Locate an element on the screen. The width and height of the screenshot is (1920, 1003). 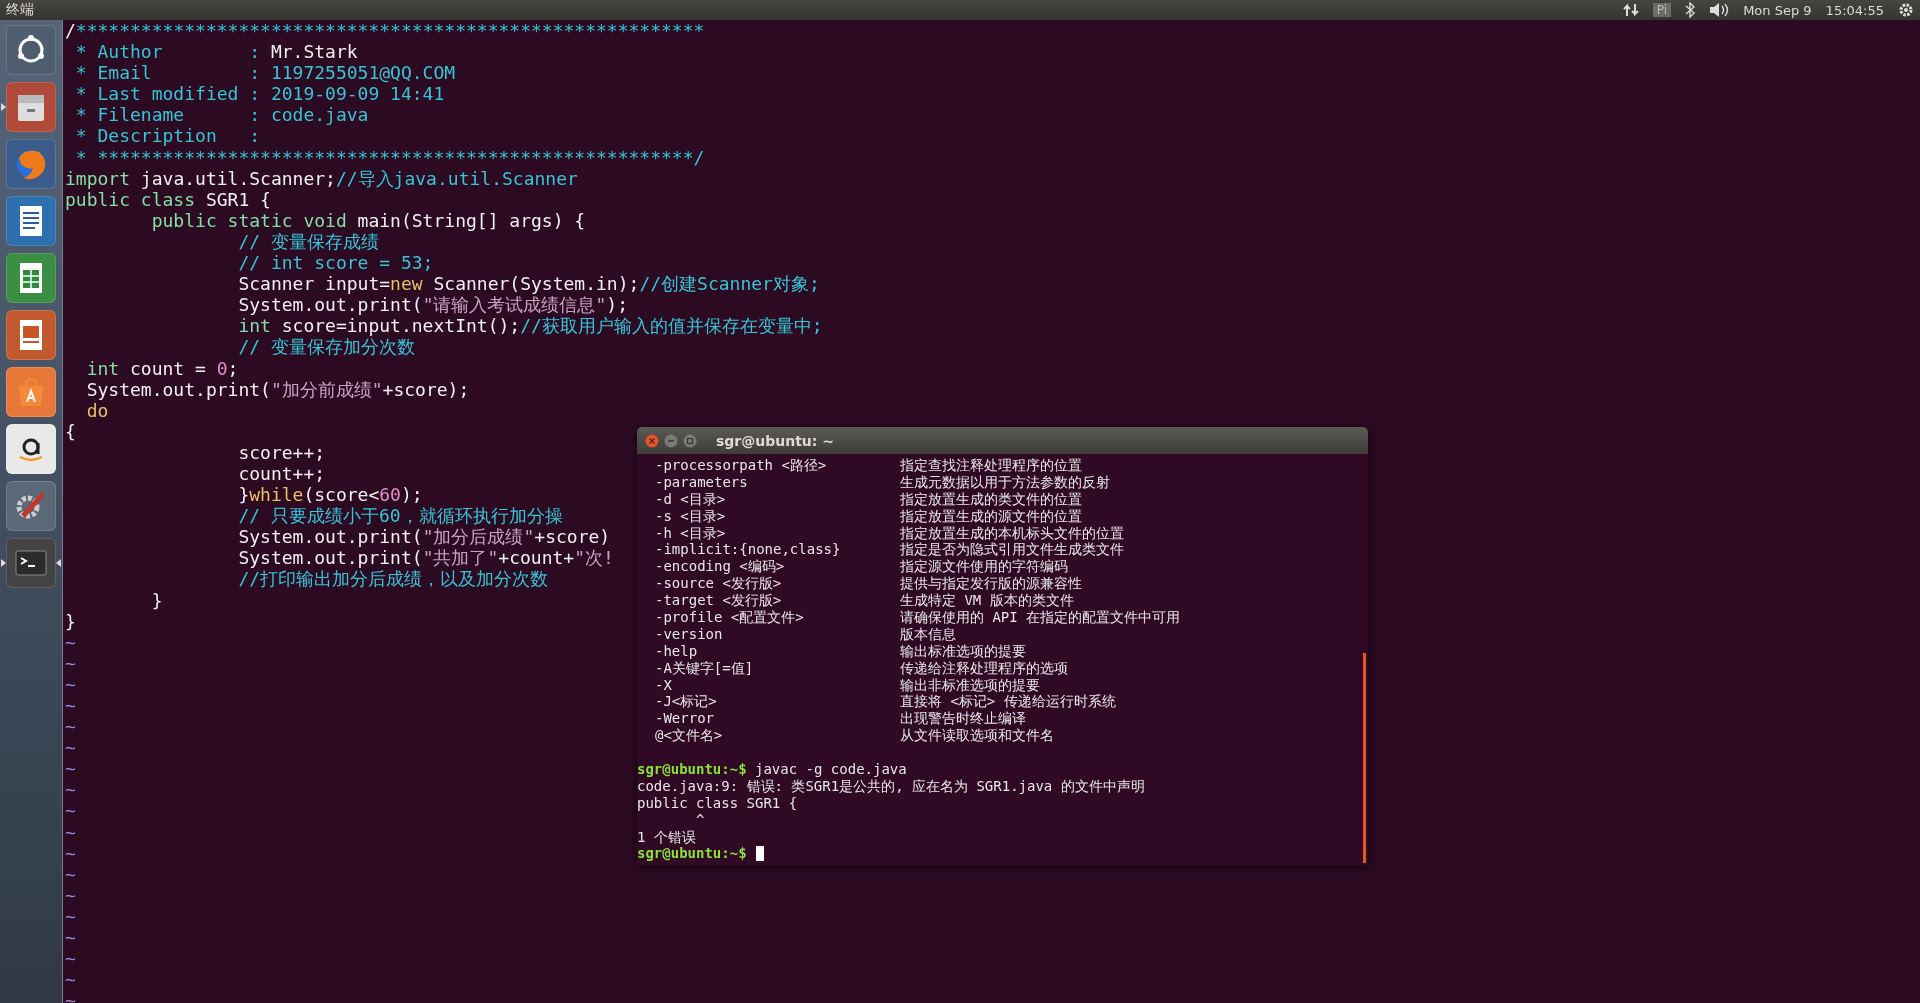
option-description: 请确保使用的 API 在指定的配置文件中可用 is located at coordinates (1040, 617).